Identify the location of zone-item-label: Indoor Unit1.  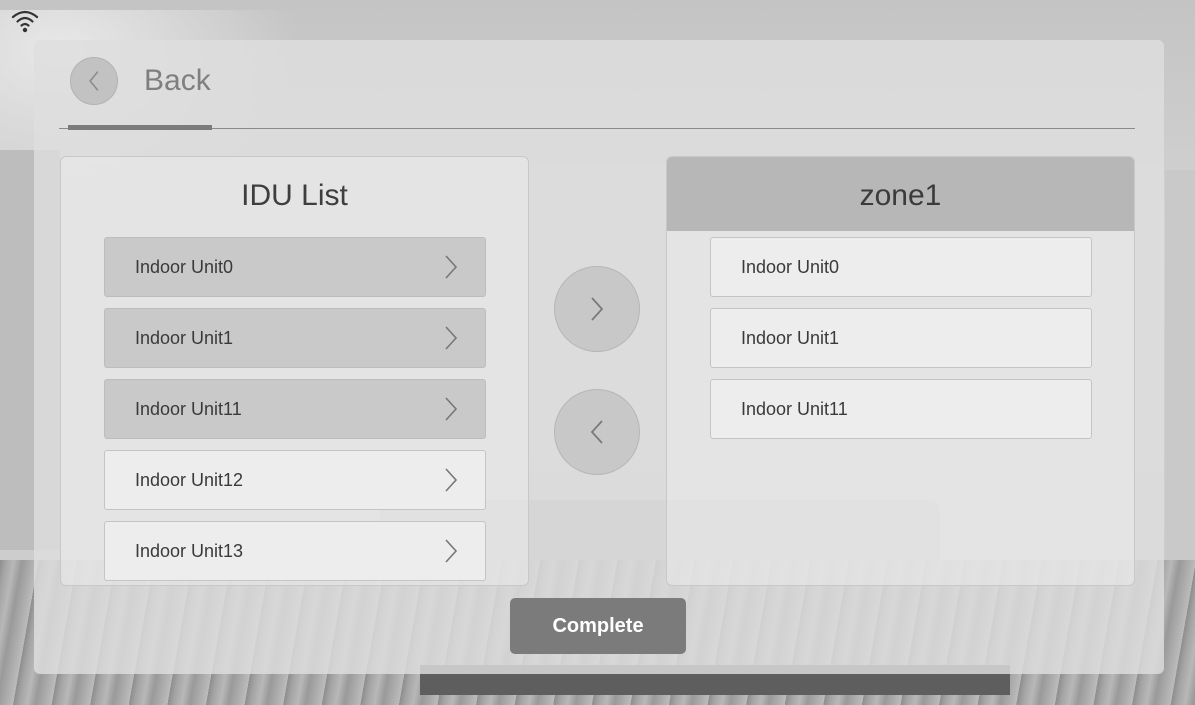
(790, 337).